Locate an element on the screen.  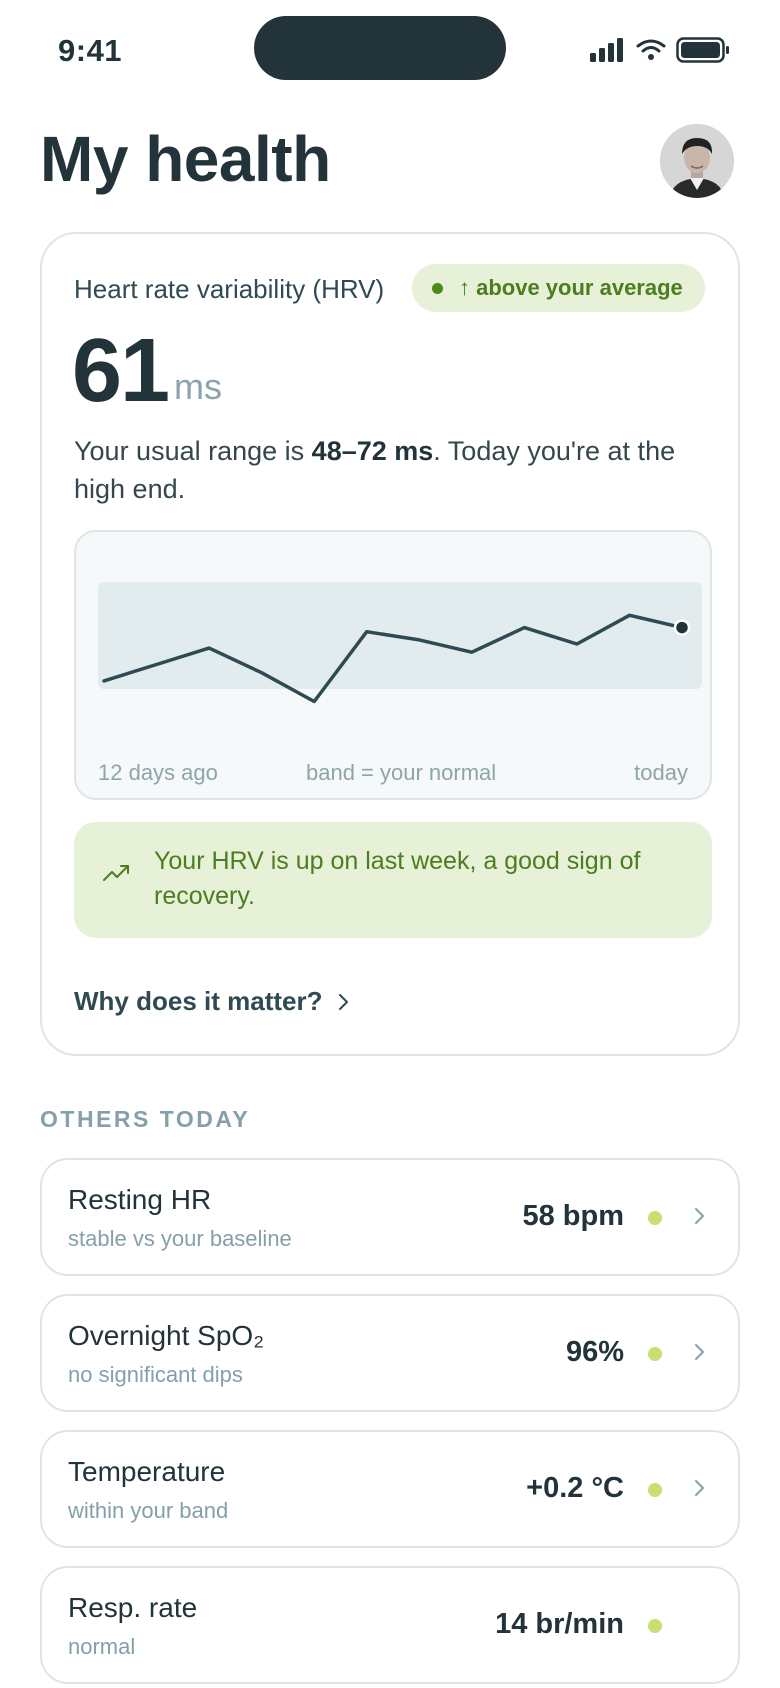
trend-badge-text: ↑ above your average is located at coordinates (571, 287).